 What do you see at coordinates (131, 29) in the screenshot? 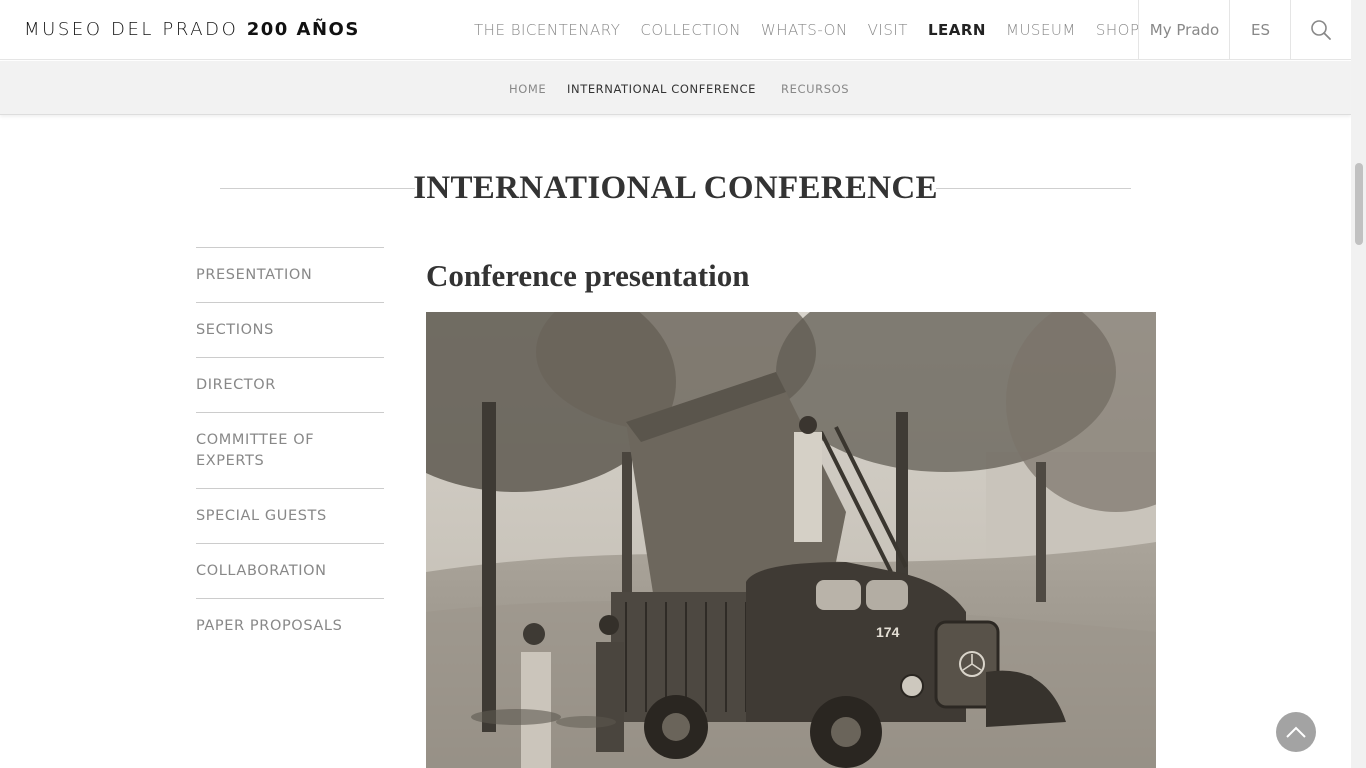
I see `logo-text: MUSEO DEL PRADO` at bounding box center [131, 29].